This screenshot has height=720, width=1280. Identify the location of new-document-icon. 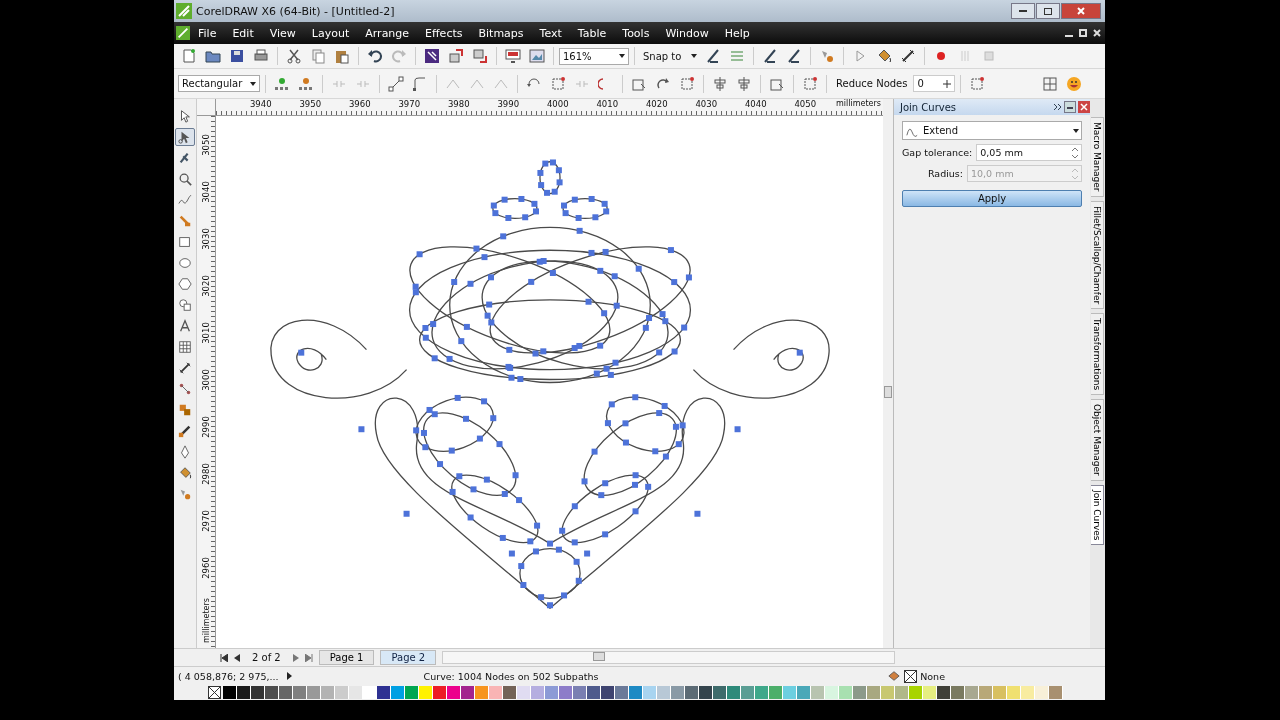
(189, 56).